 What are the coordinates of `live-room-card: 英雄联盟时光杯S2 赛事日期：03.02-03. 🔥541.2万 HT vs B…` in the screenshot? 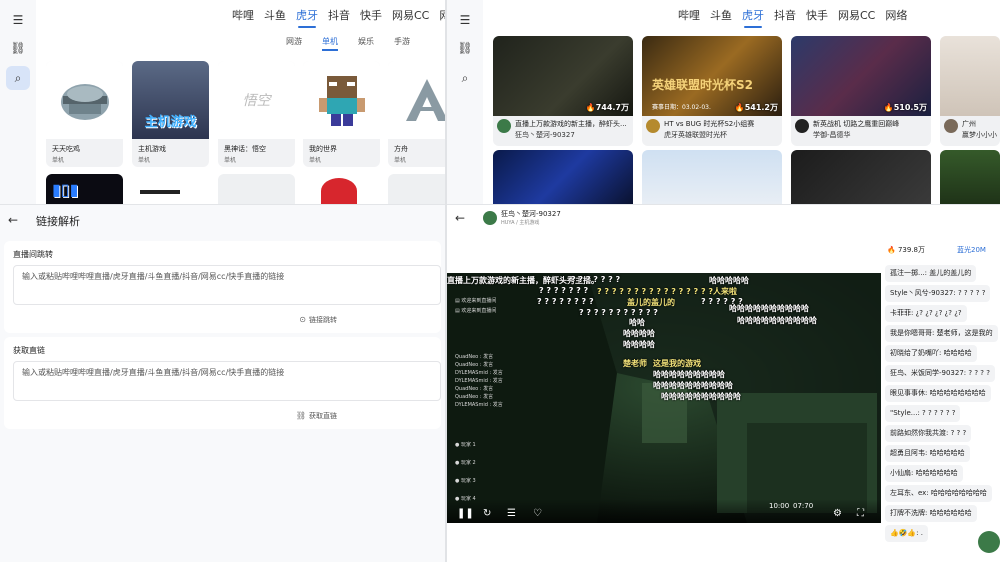 It's located at (712, 91).